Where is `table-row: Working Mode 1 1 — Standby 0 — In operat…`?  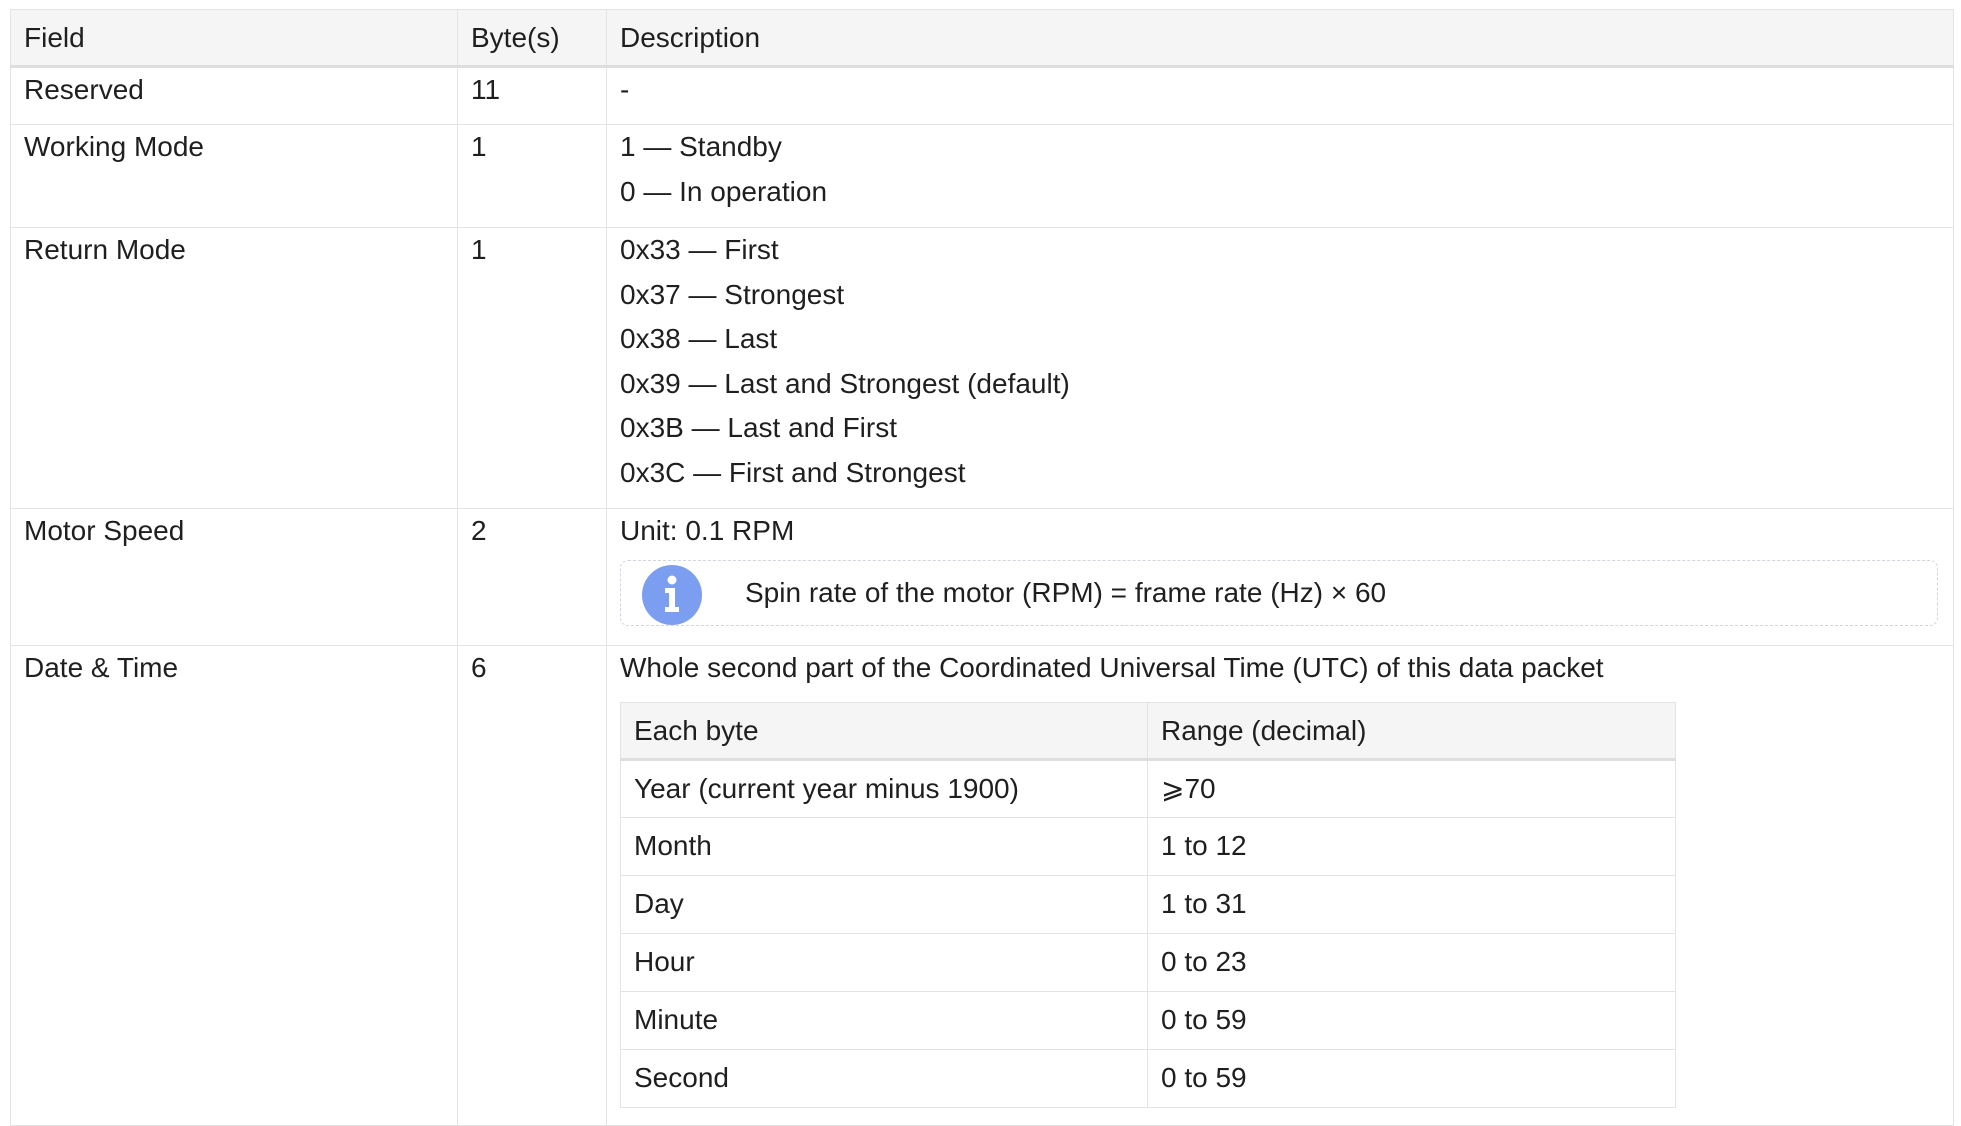 table-row: Working Mode 1 1 — Standby 0 — In operat… is located at coordinates (982, 176).